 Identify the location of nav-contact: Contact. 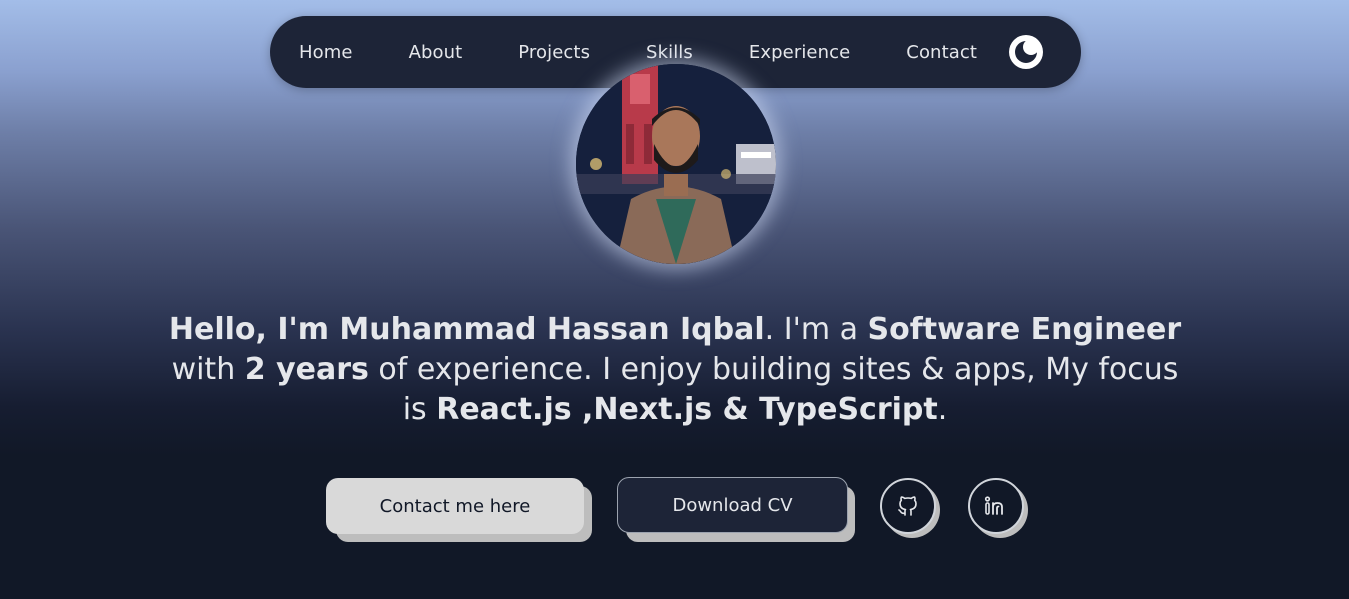
(941, 52).